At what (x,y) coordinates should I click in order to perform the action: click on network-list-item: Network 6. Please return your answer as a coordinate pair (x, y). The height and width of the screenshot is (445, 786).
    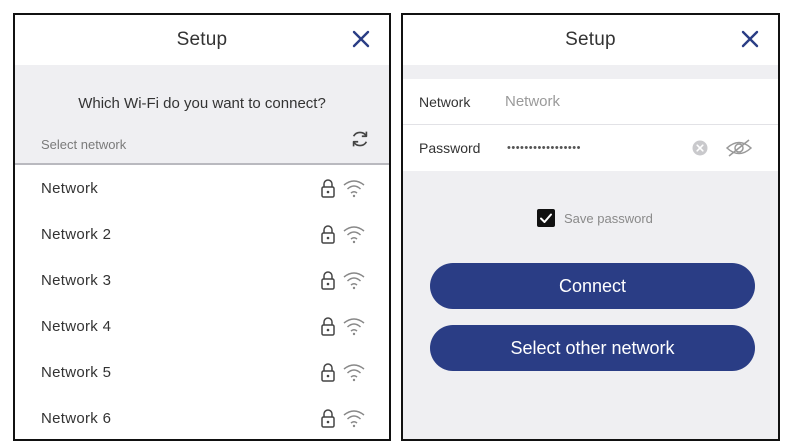
    Looking at the image, I should click on (202, 417).